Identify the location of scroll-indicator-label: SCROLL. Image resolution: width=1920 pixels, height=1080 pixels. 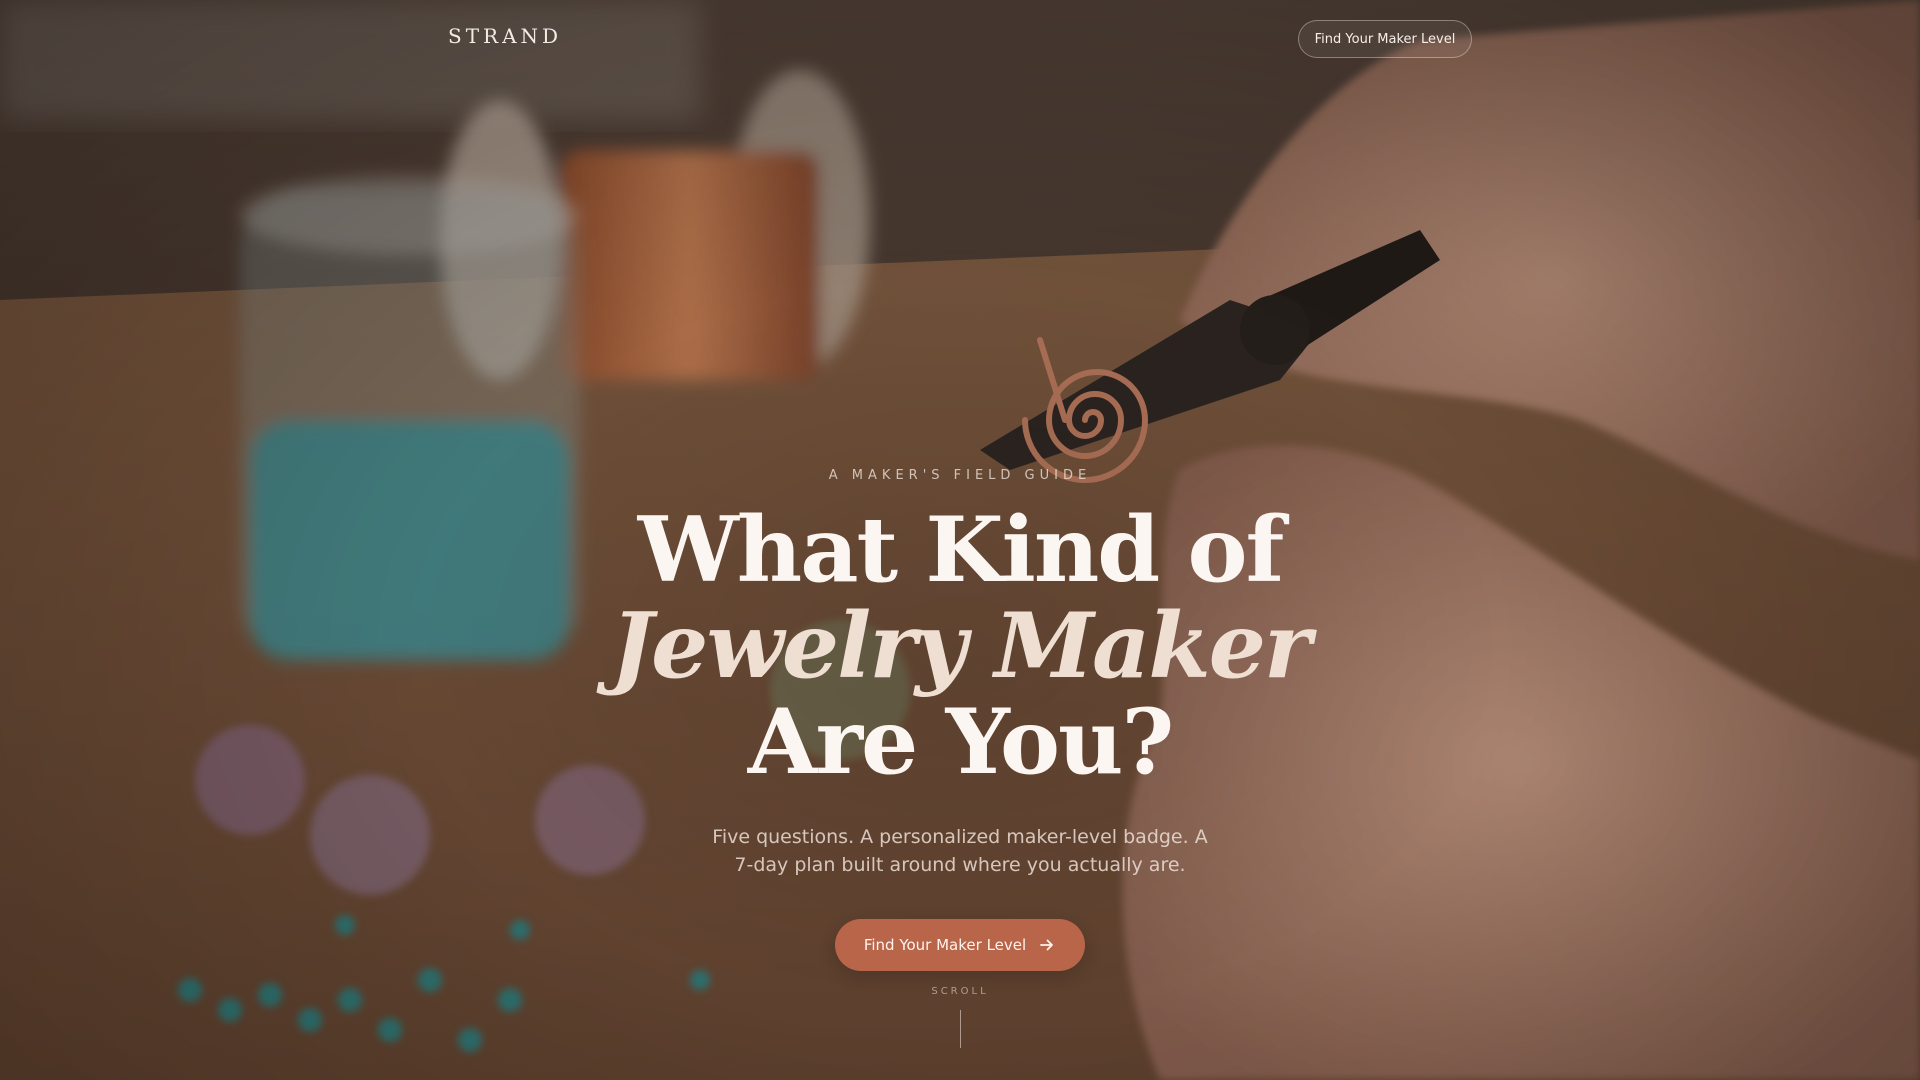
(960, 991).